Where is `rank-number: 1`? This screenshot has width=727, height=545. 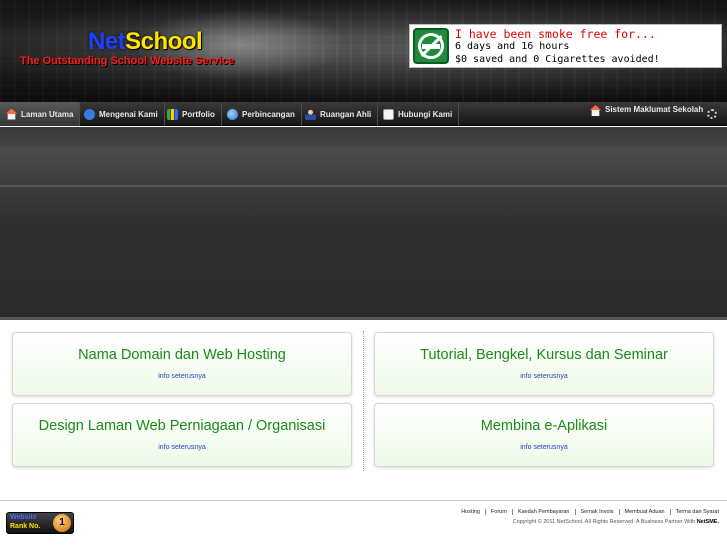 rank-number: 1 is located at coordinates (62, 523).